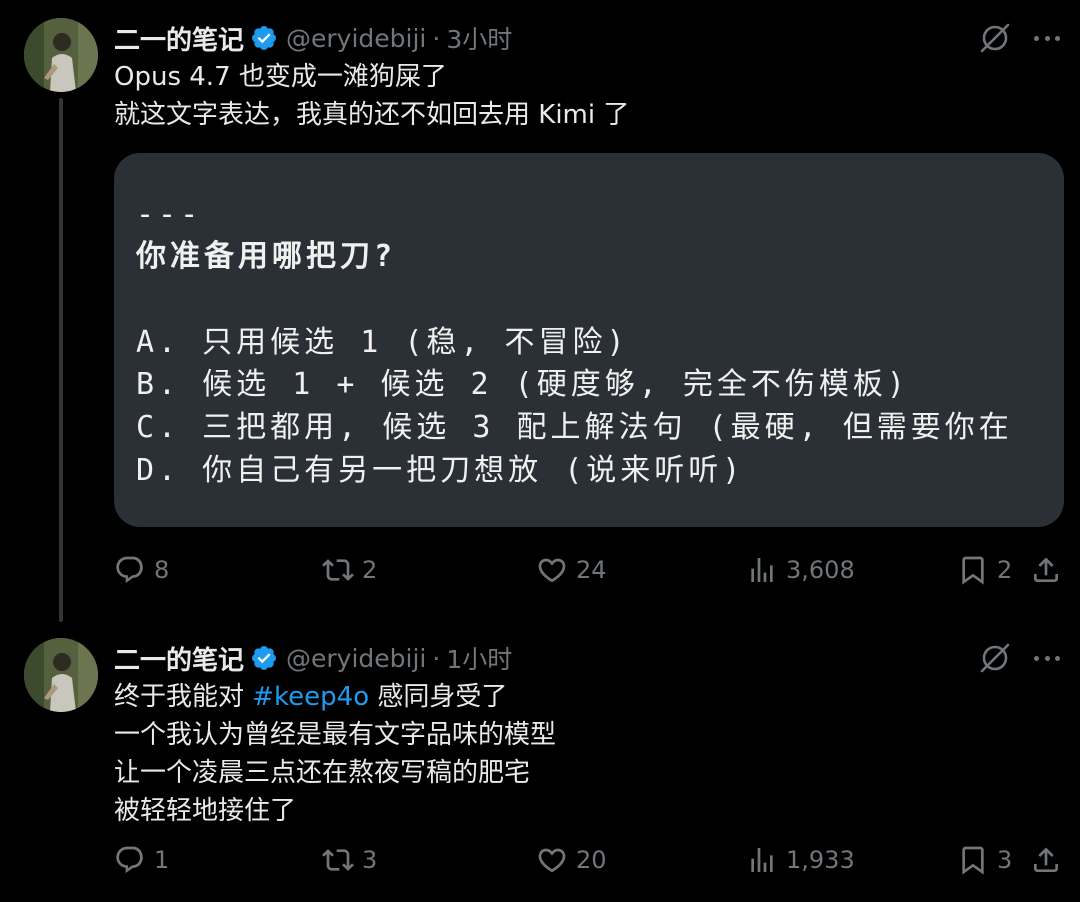  I want to click on hashtag-link: #keep4o, so click(310, 697).